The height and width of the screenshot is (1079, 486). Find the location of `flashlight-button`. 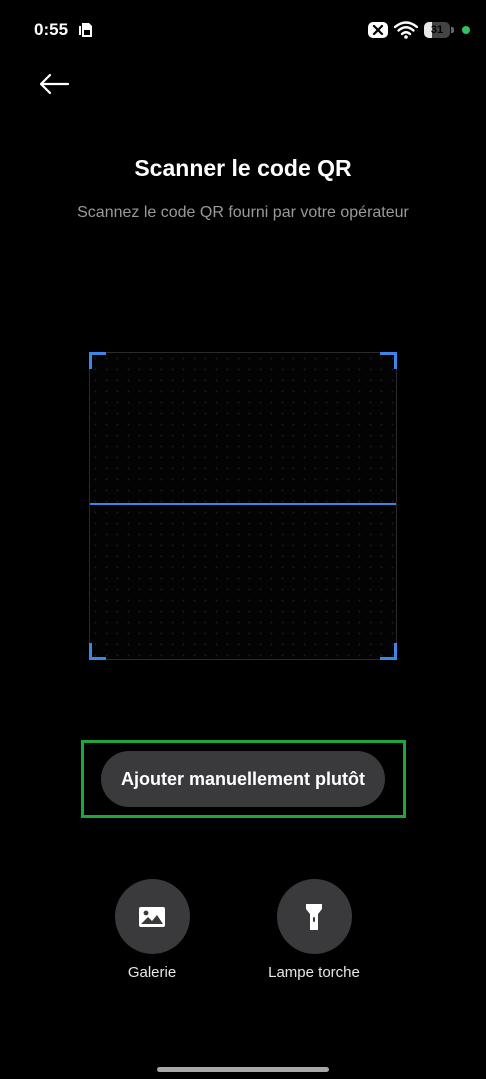

flashlight-button is located at coordinates (314, 916).